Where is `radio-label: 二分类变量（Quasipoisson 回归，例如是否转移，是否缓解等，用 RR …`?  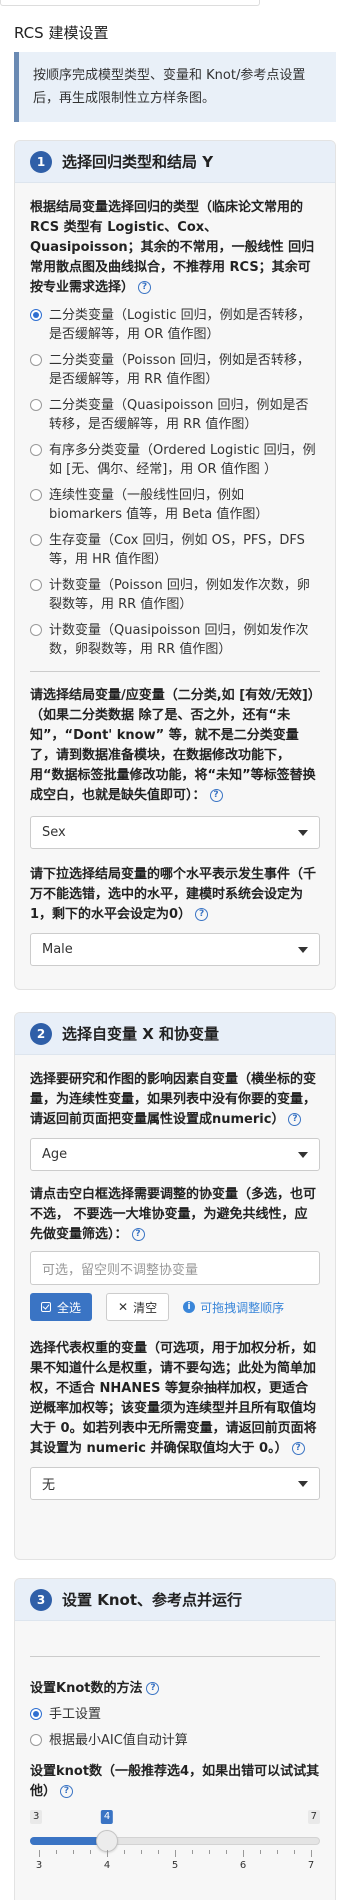
radio-label: 二分类变量（Quasipoisson 回归，例如是否转移，是否缓解等，用 RR … is located at coordinates (179, 415).